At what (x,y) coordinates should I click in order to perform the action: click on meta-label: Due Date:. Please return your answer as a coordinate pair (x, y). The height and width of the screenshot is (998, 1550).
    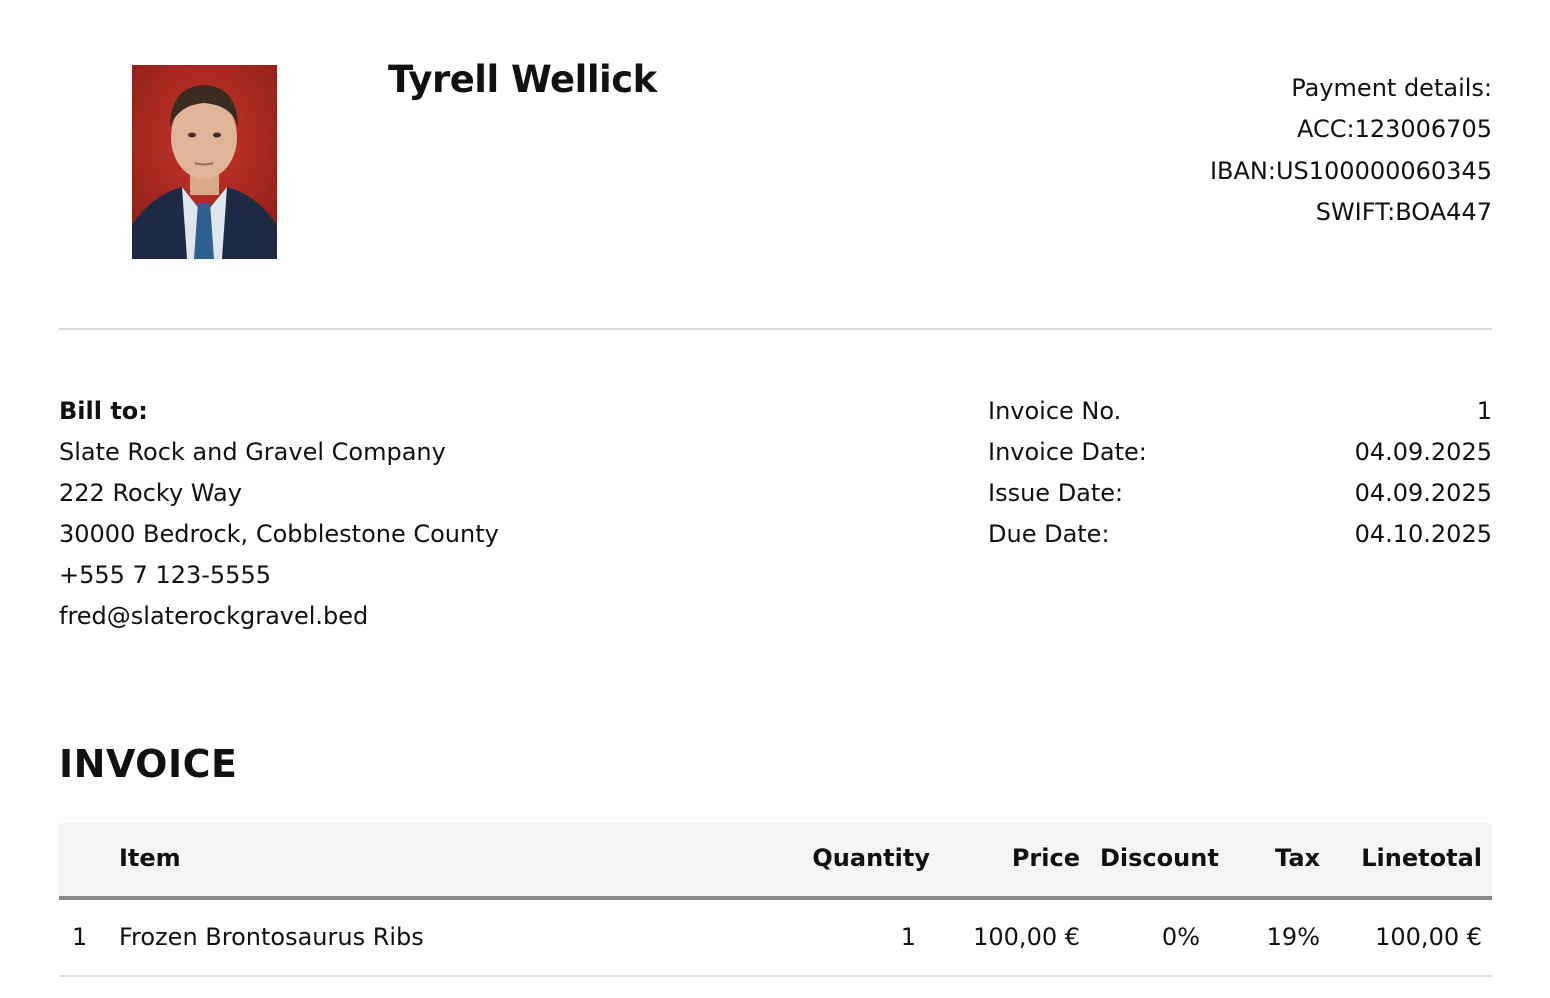
    Looking at the image, I should click on (1049, 534).